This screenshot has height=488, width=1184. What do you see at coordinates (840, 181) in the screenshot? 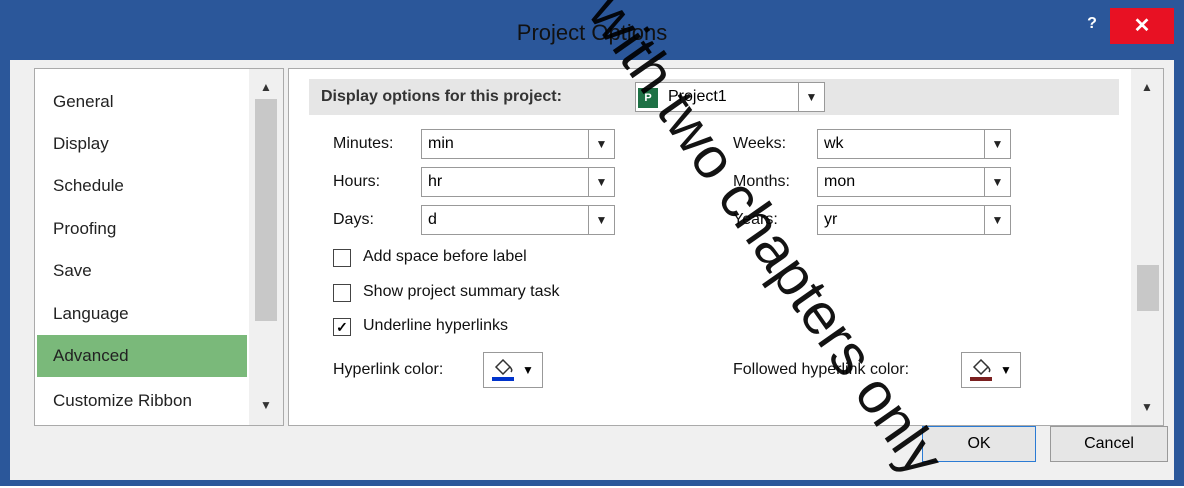
I see `months-value: mon` at bounding box center [840, 181].